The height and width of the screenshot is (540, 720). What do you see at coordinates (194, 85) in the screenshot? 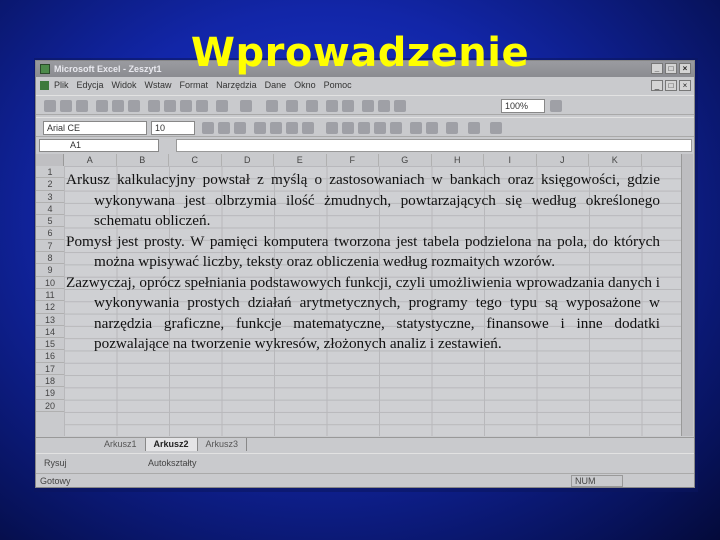
I see `menu-format: Format` at bounding box center [194, 85].